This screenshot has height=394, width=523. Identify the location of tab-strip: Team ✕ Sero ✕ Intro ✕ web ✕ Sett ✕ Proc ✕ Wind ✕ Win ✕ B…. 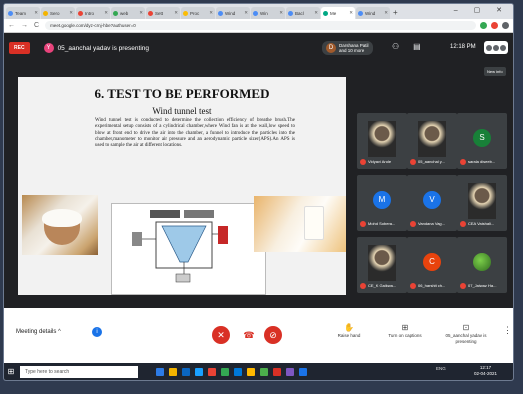
(258, 11).